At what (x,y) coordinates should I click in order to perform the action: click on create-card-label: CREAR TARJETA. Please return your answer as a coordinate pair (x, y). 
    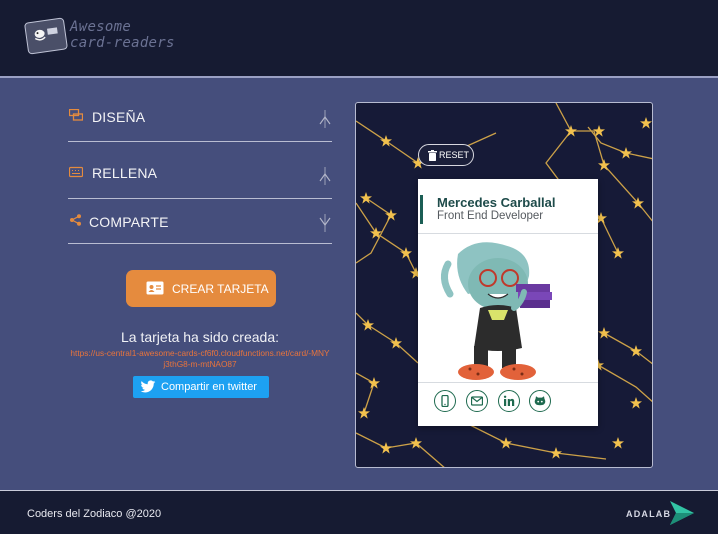
    Looking at the image, I should click on (220, 289).